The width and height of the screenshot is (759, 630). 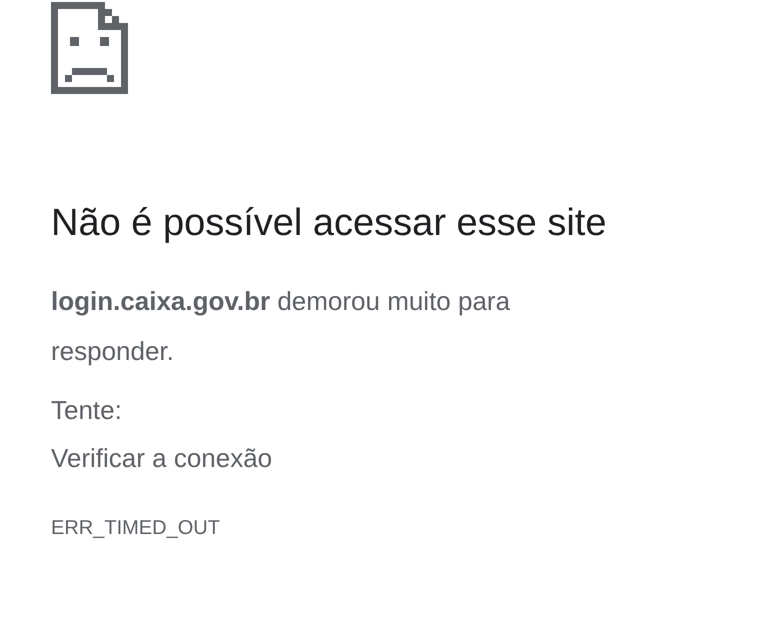 I want to click on error-message: login.caixa.gov.br demorou muito para responder., so click(x=281, y=326).